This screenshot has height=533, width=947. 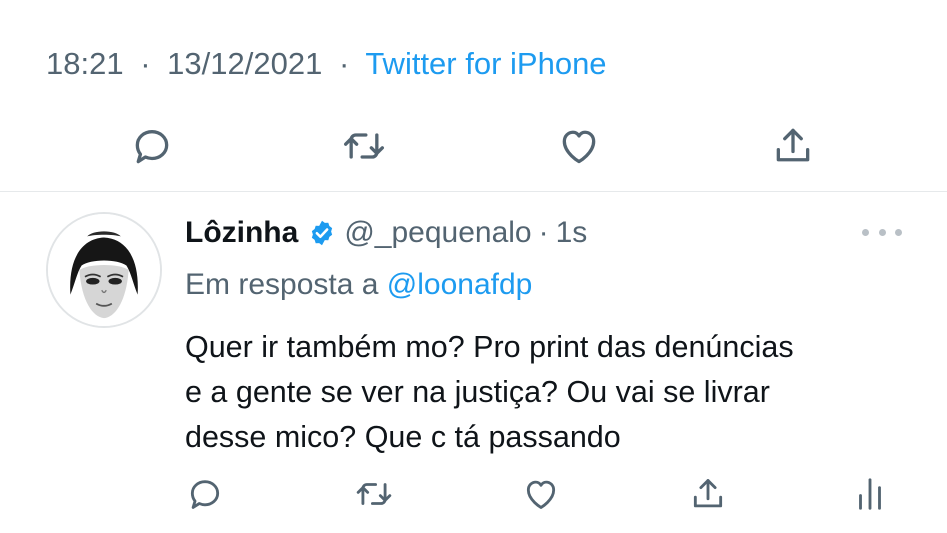 I want to click on avatar, so click(x=104, y=270).